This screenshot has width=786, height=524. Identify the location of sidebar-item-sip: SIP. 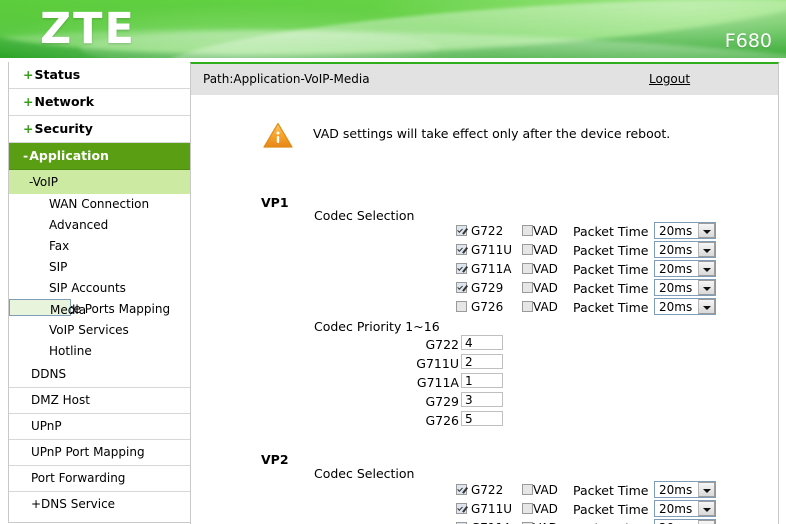
(100, 267).